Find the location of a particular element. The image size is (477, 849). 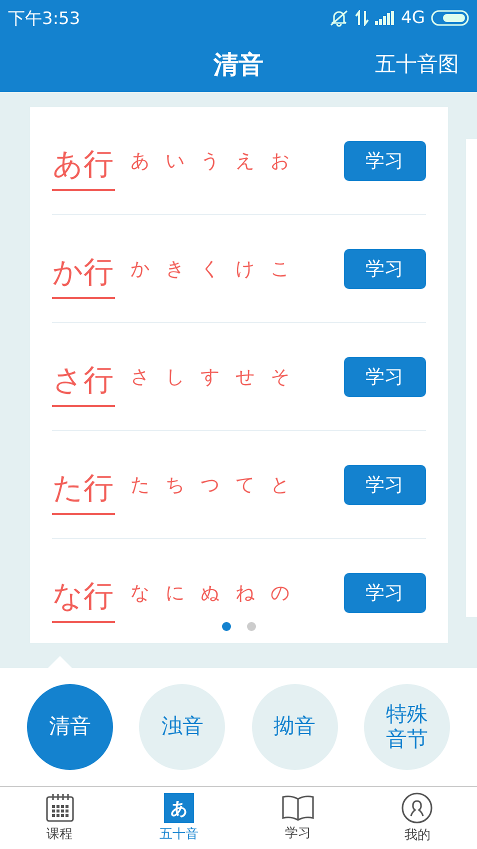

chart-link: 五十音图 is located at coordinates (417, 64).